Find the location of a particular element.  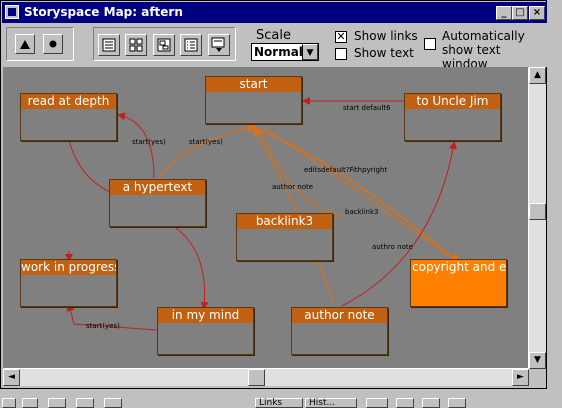

scroll-corner is located at coordinates (537, 377).